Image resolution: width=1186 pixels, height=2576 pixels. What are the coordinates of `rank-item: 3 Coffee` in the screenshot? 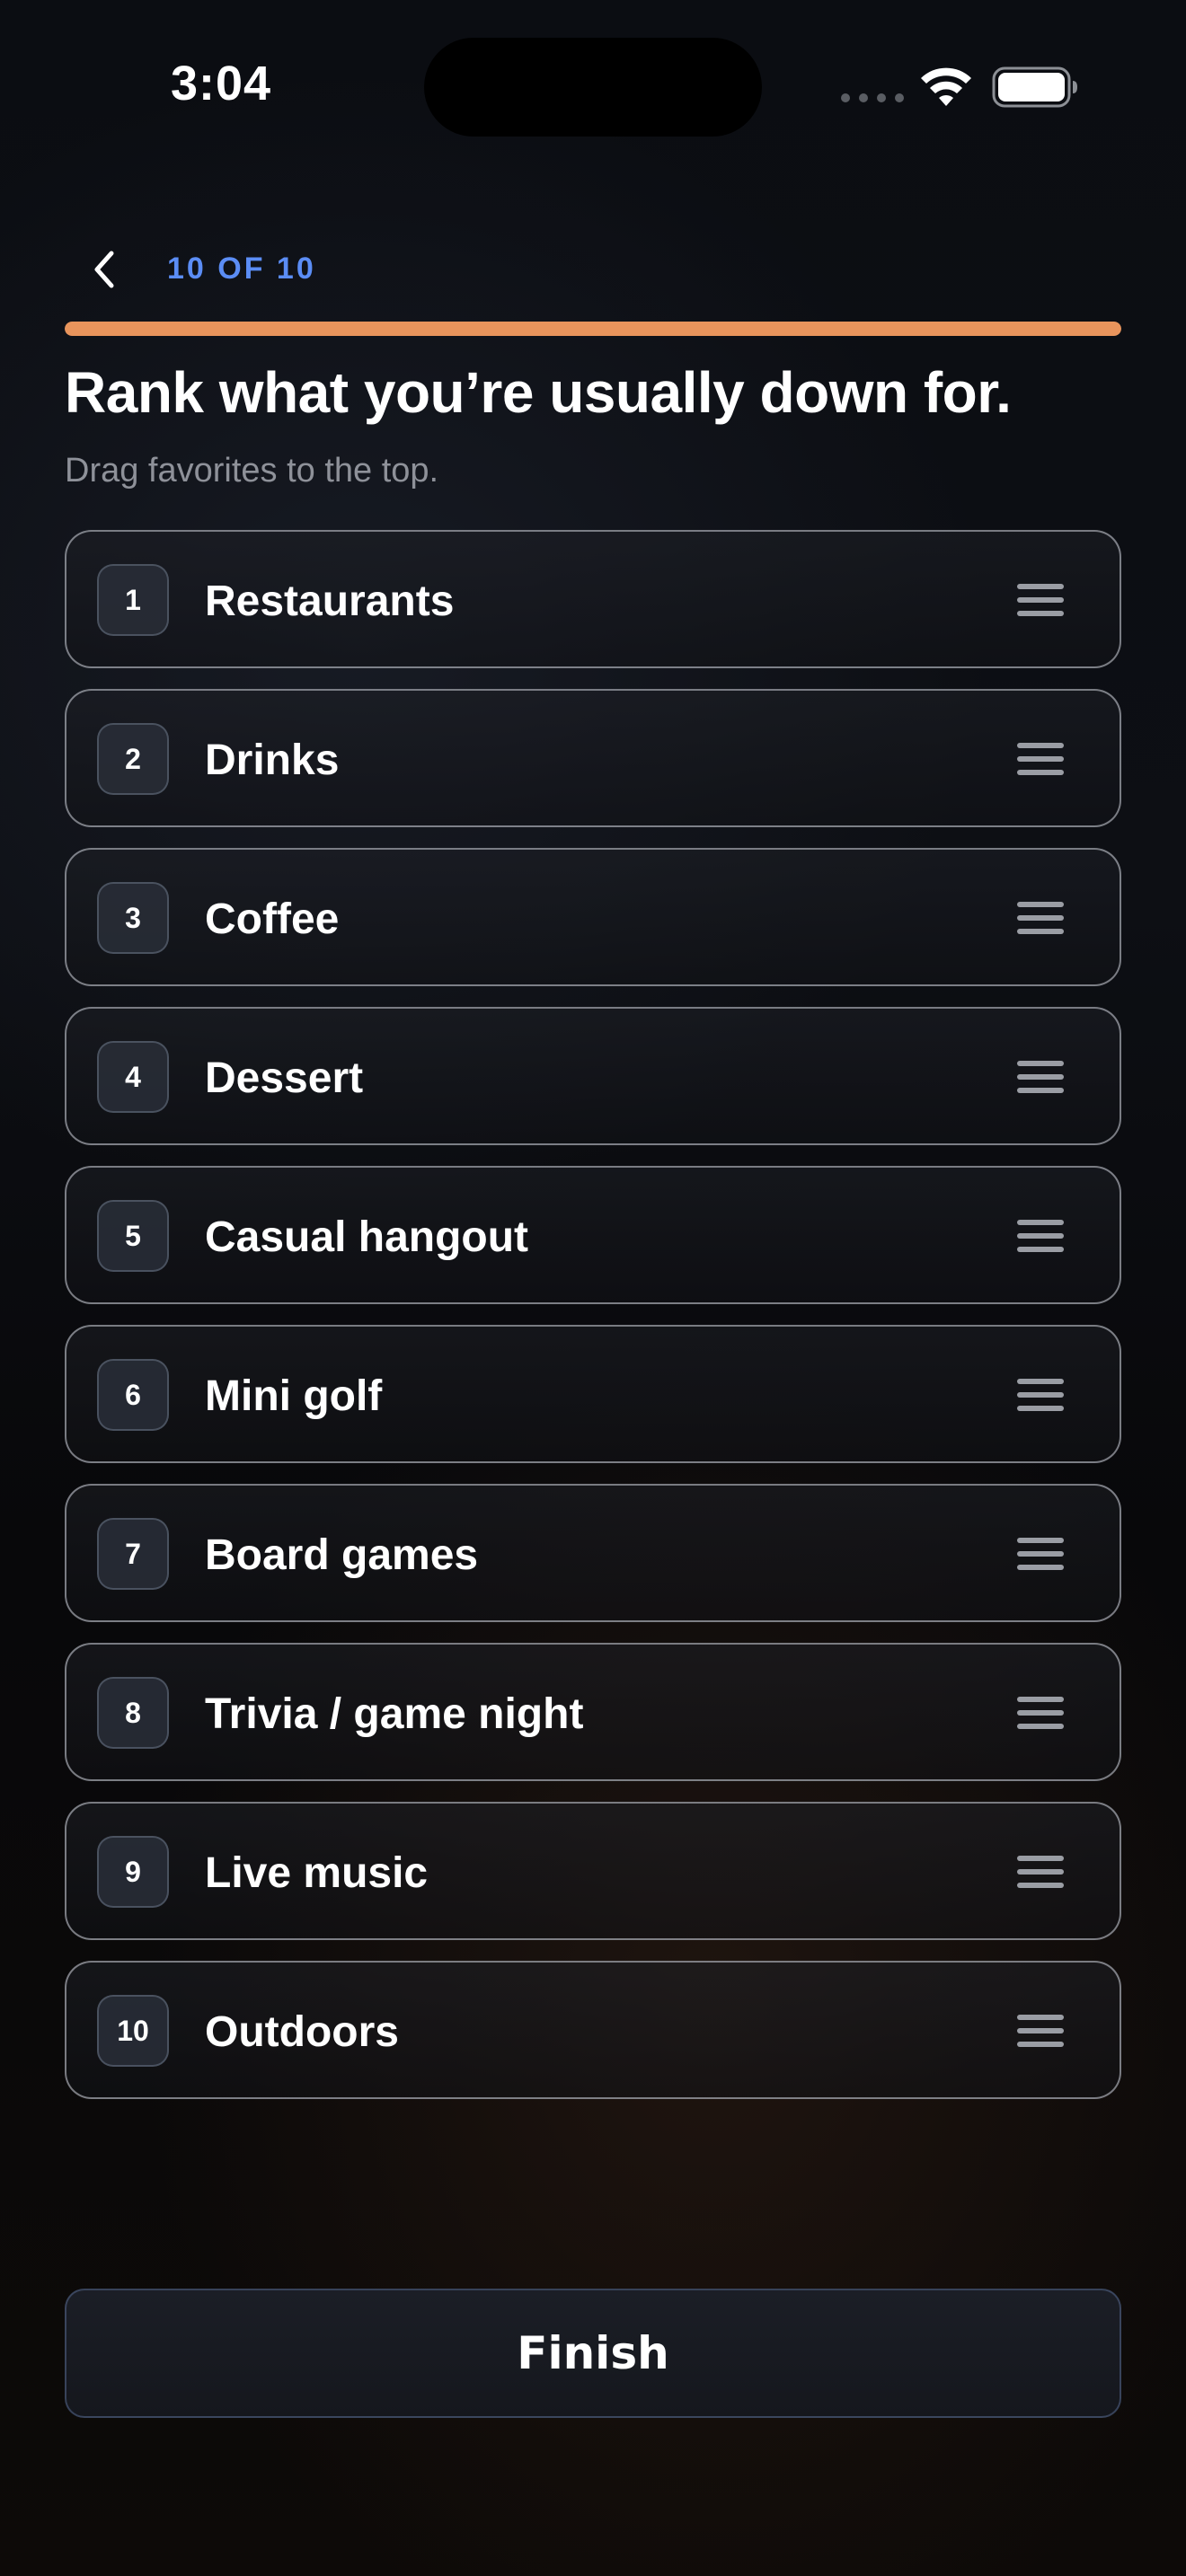 It's located at (593, 917).